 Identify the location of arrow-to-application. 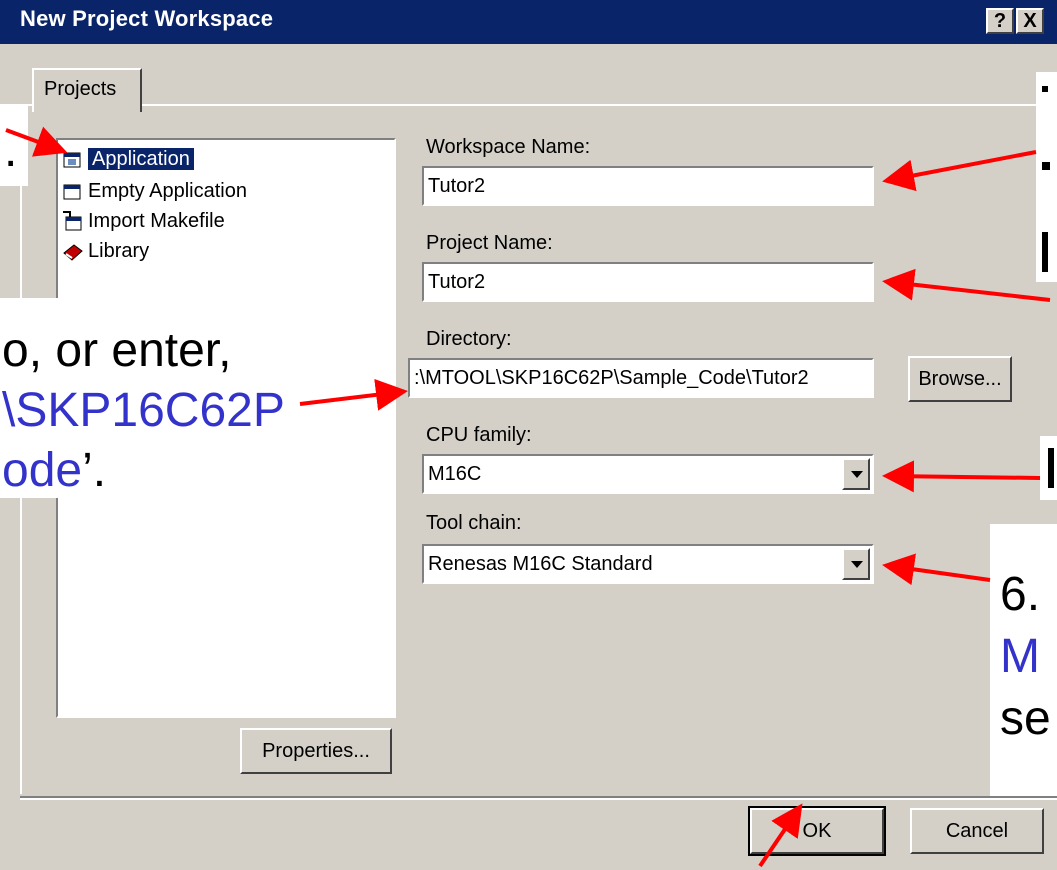
(36, 141).